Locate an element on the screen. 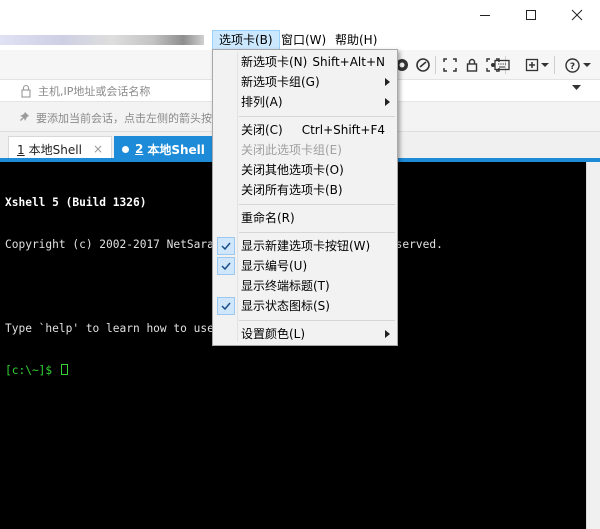 This screenshot has height=529, width=600. close-icon is located at coordinates (577, 15).